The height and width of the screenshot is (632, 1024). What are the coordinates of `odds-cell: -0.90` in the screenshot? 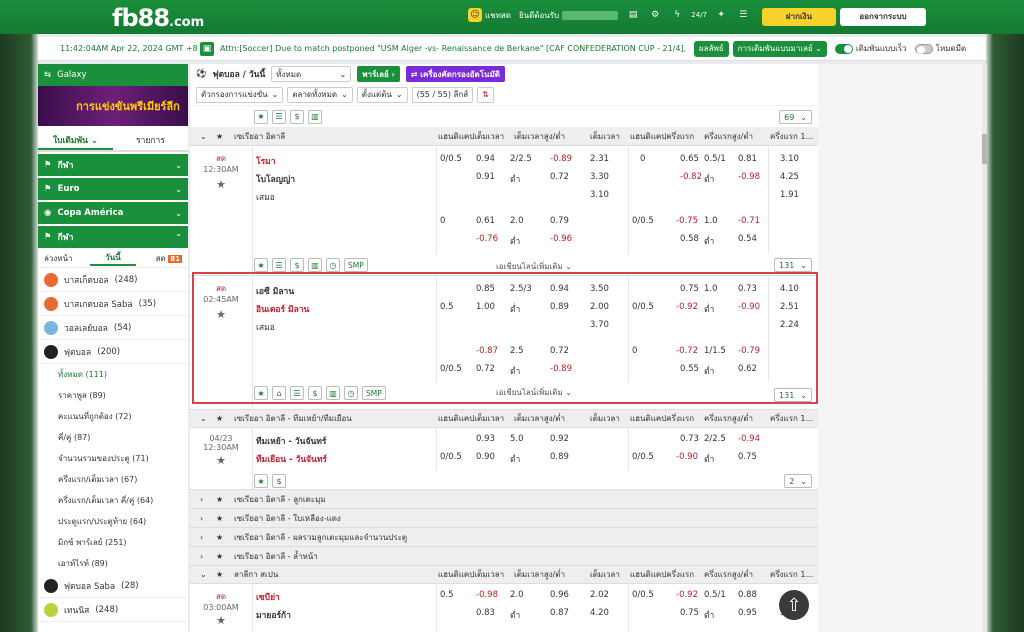 It's located at (687, 457).